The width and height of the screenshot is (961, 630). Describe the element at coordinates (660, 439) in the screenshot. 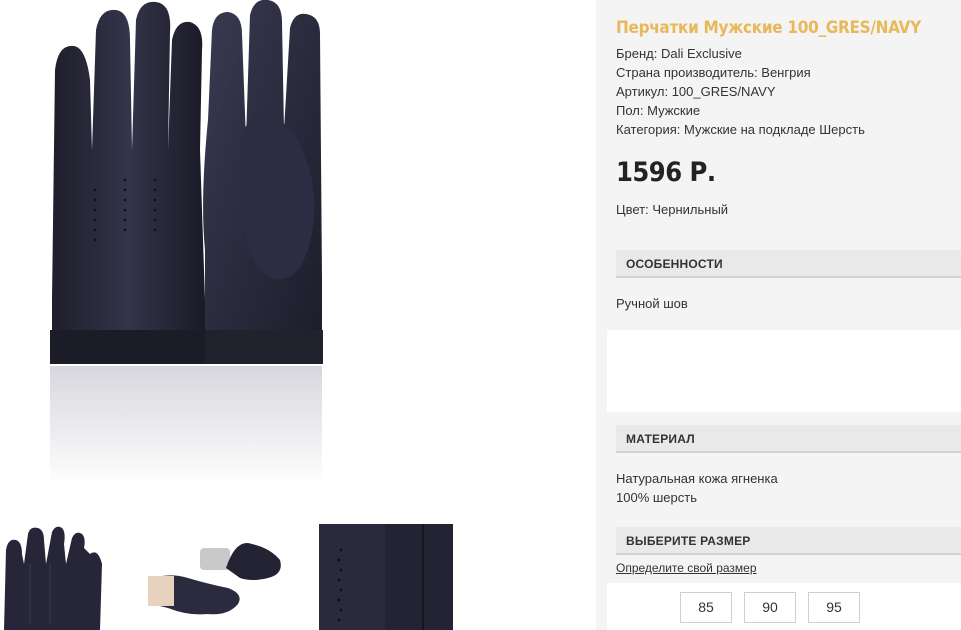

I see `material-heading: МАТЕРИАЛ` at that location.